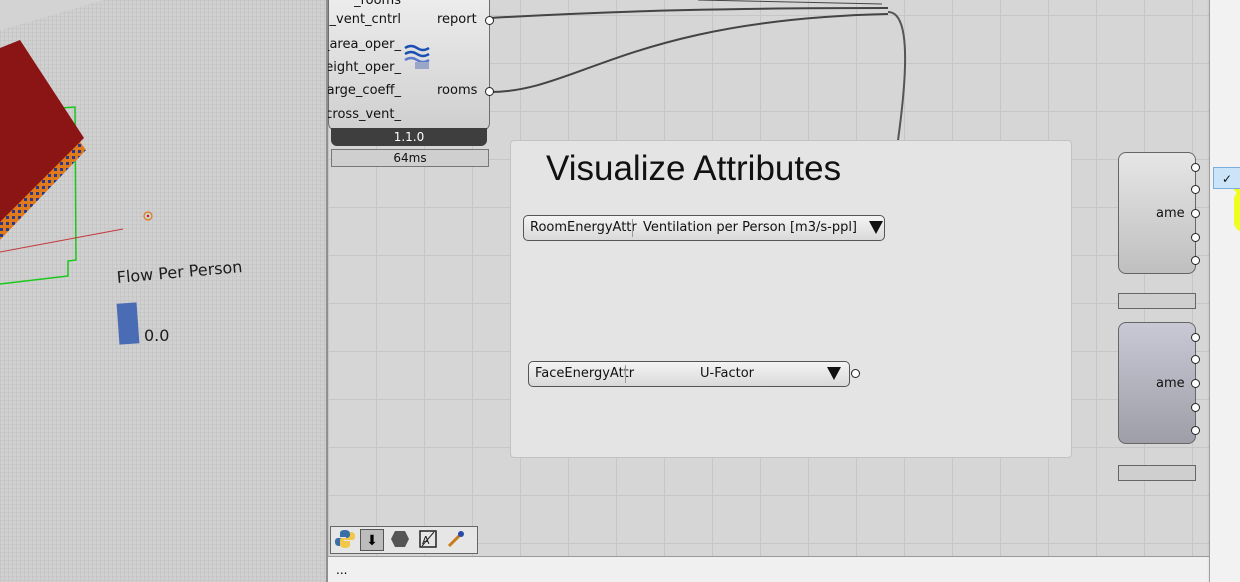  Describe the element at coordinates (1225, 68) in the screenshot. I see `dropdown-menu-item: Area per Person [m2/ppl]` at that location.